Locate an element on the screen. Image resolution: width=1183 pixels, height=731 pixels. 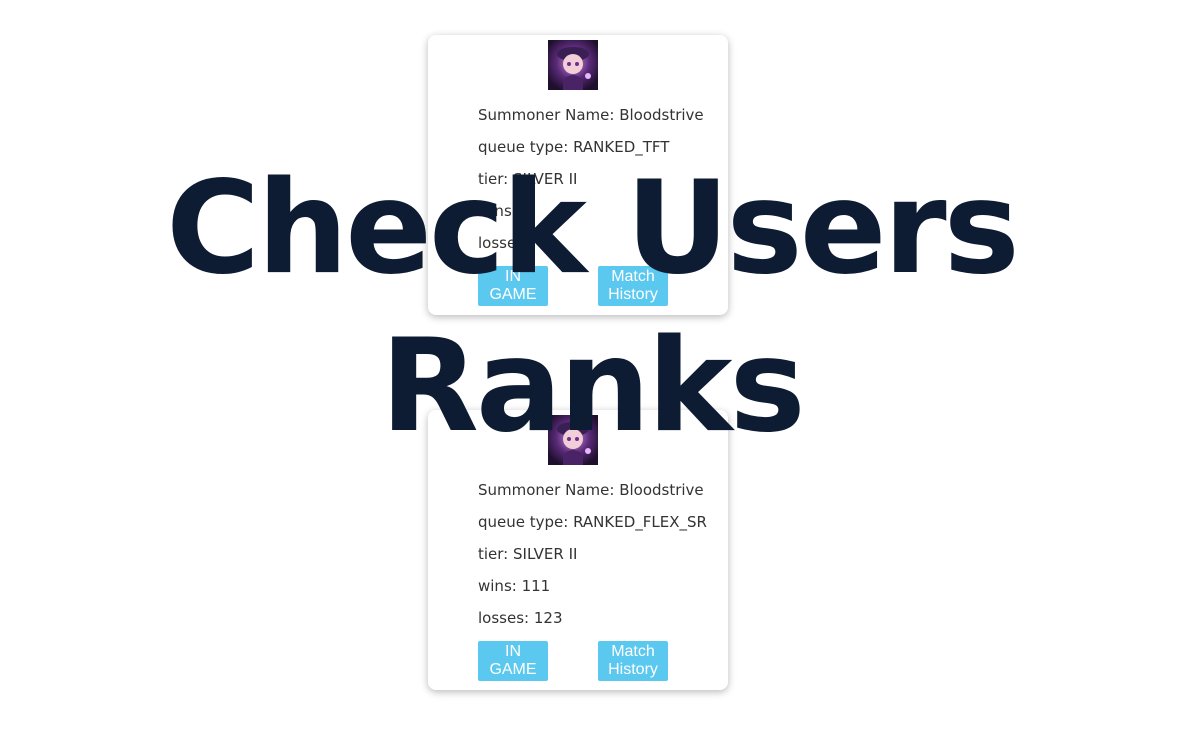
queue-type-row: queue type: RANKED_FLEX_SR is located at coordinates (598, 522).